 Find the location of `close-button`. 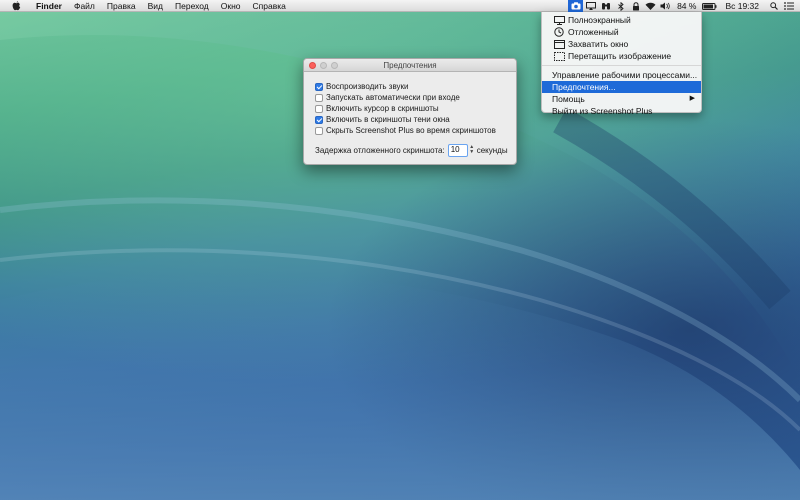

close-button is located at coordinates (312, 65).